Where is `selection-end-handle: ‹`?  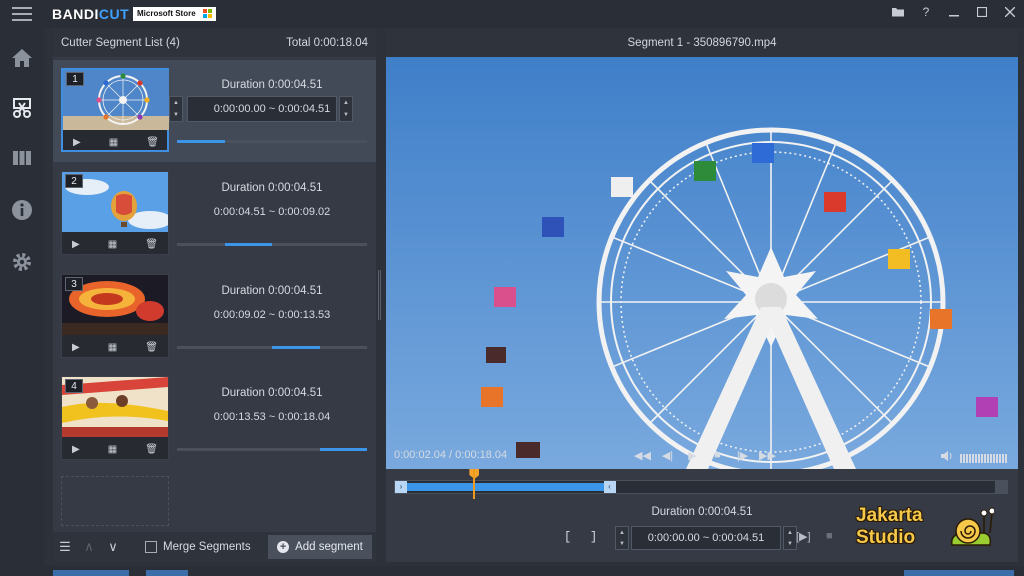 selection-end-handle: ‹ is located at coordinates (609, 487).